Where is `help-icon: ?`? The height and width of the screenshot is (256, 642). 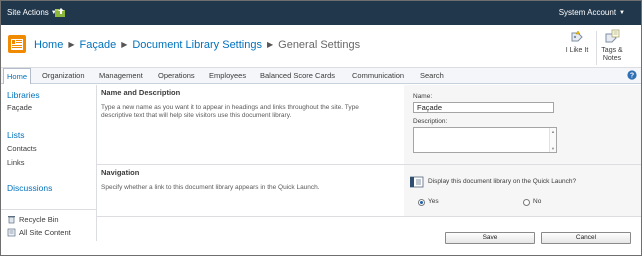 help-icon: ? is located at coordinates (632, 75).